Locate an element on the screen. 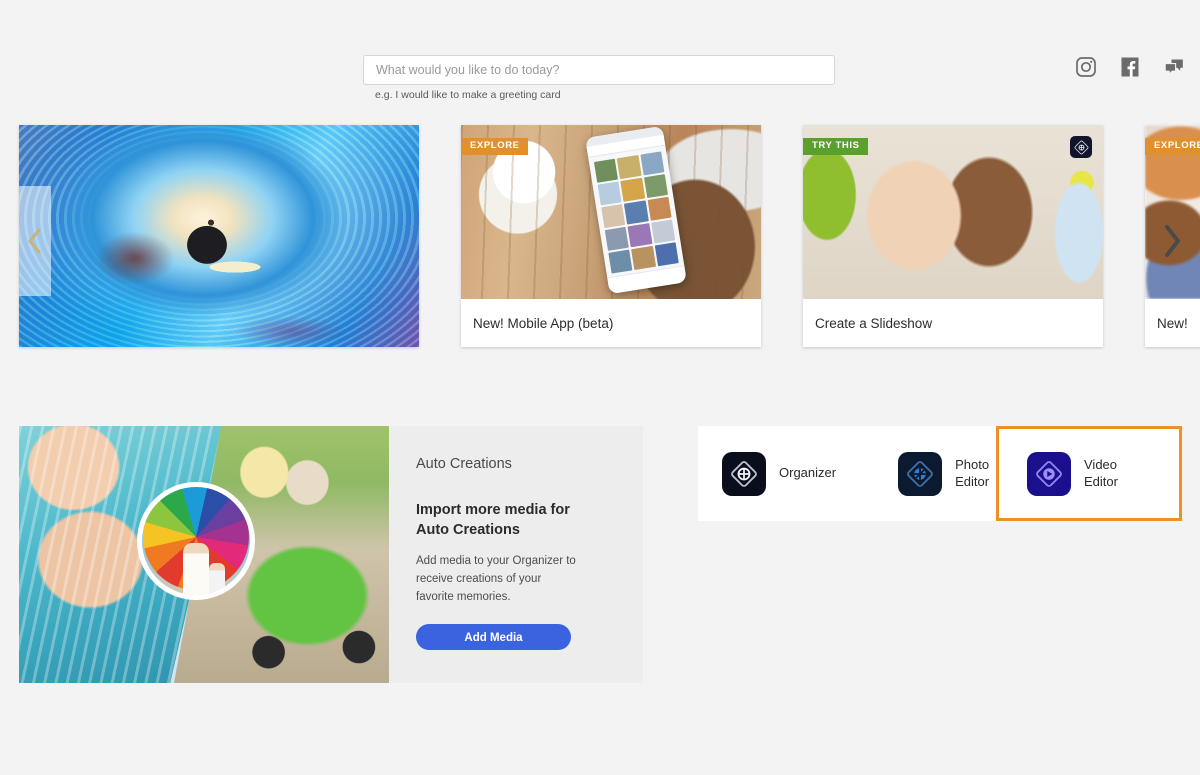  app-tile-label: Photo Editor is located at coordinates (972, 474).